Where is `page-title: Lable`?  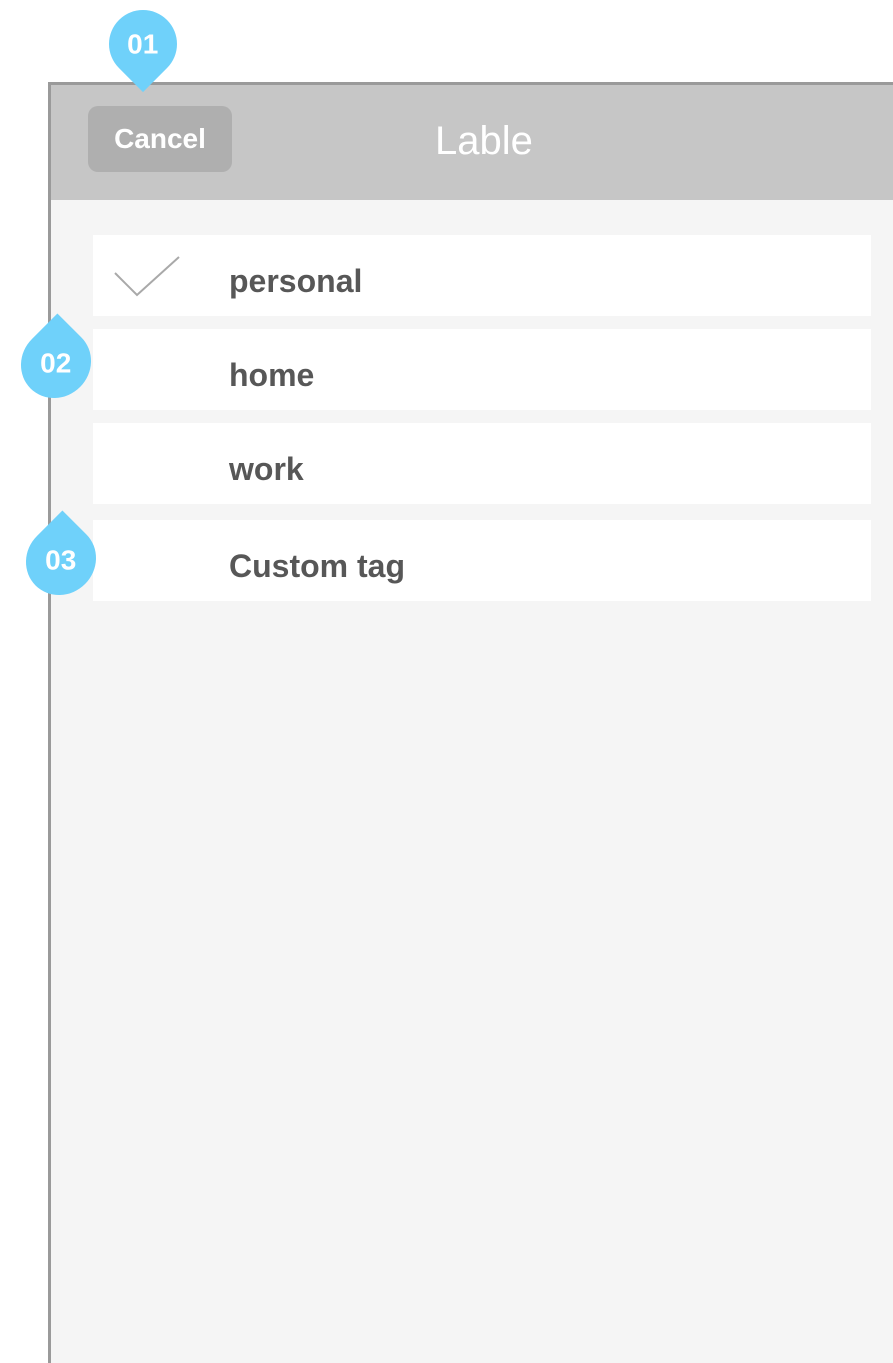 page-title: Lable is located at coordinates (484, 141).